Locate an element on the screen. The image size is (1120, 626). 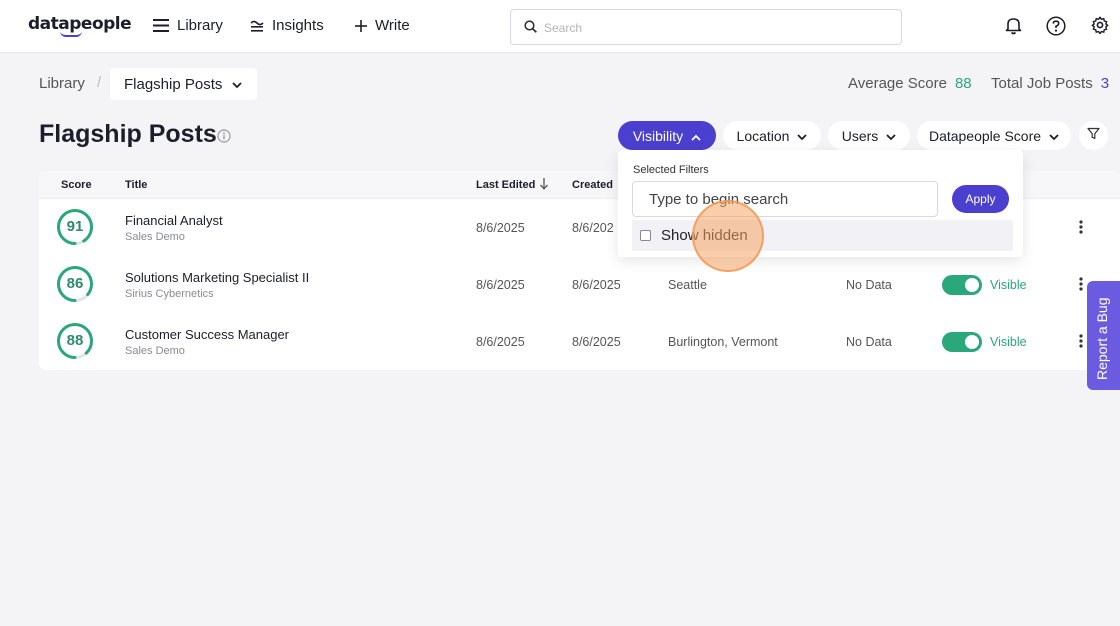
total-posts-value: 3 is located at coordinates (1105, 83).